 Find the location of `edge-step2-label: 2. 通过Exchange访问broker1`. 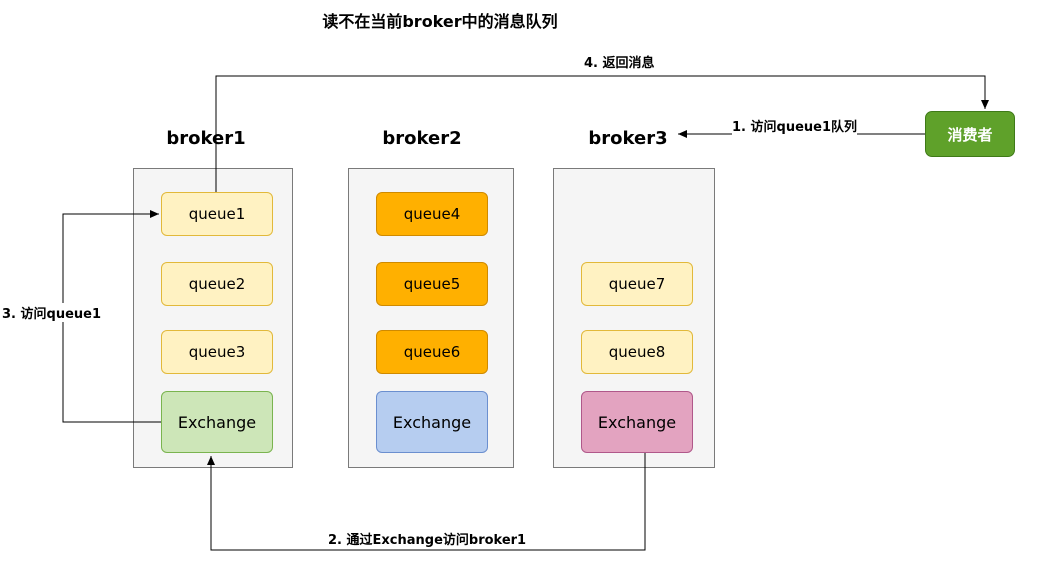

edge-step2-label: 2. 通过Exchange访问broker1 is located at coordinates (427, 538).